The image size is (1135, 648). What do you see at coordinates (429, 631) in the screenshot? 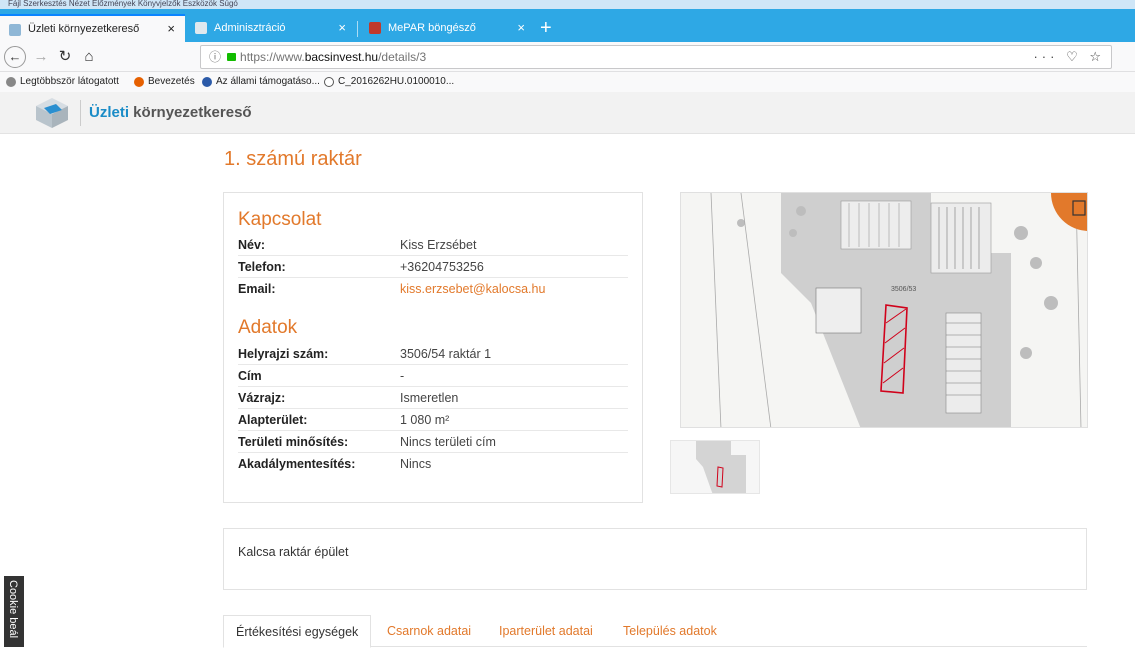
I see `tab-csarnok-adatai: Csarnok adatai` at bounding box center [429, 631].